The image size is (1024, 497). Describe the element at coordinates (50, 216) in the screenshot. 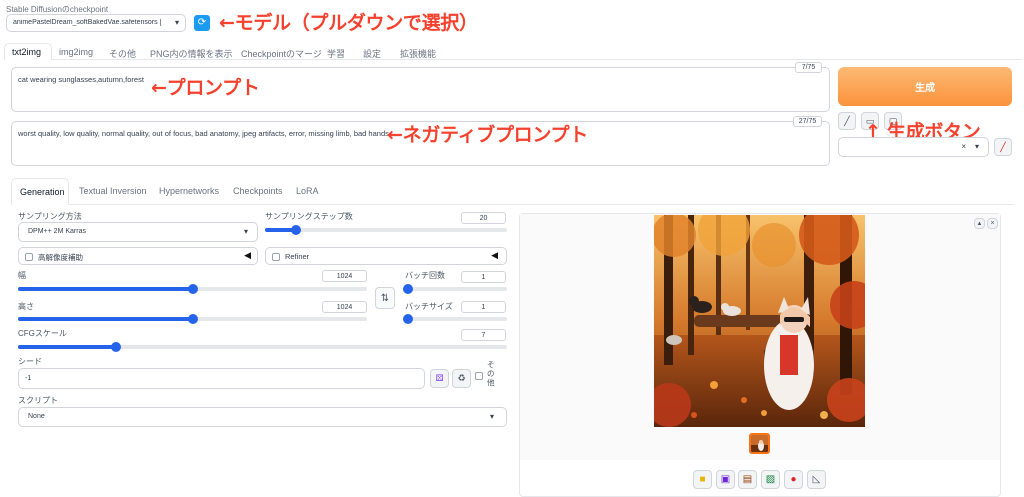

I see `sampler-label: サンプリング方法` at that location.